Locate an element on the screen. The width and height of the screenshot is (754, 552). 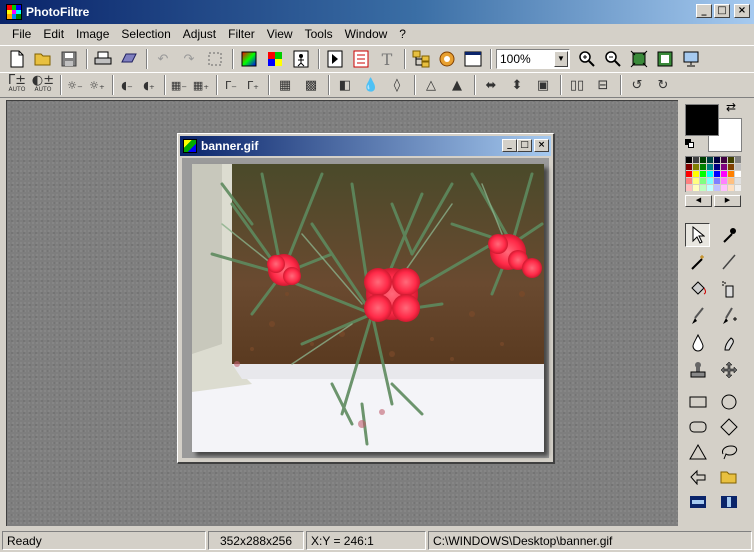
ellipse-shape-icon is located at coordinates (728, 402).